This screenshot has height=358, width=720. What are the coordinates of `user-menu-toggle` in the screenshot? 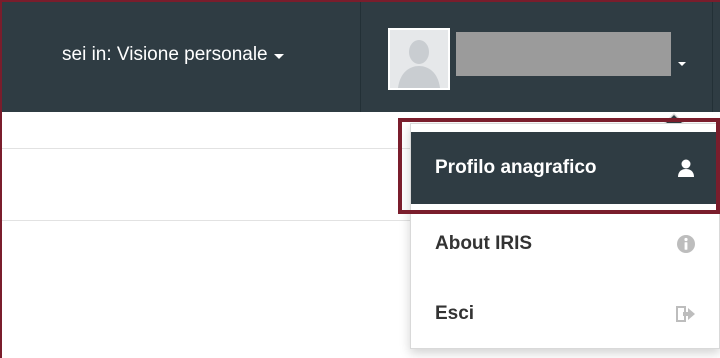 It's located at (538, 59).